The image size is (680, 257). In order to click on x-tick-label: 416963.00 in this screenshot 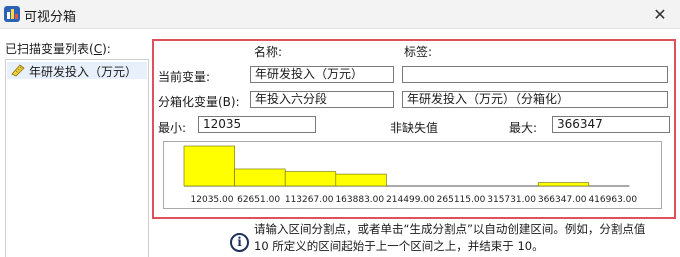, I will do `click(612, 200)`.